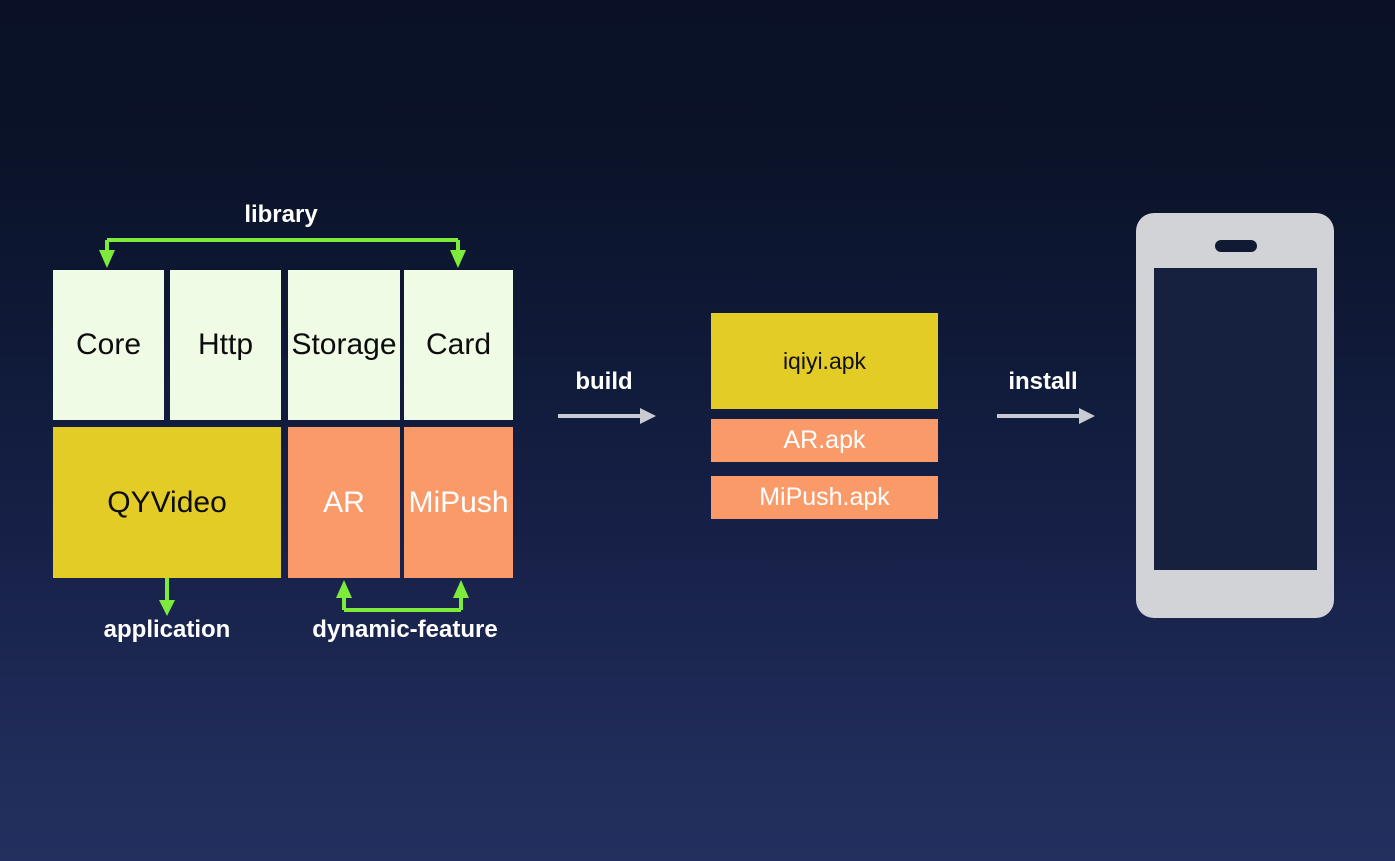 This screenshot has width=1395, height=861. I want to click on artifact-label: iqiyi.apk, so click(824, 360).